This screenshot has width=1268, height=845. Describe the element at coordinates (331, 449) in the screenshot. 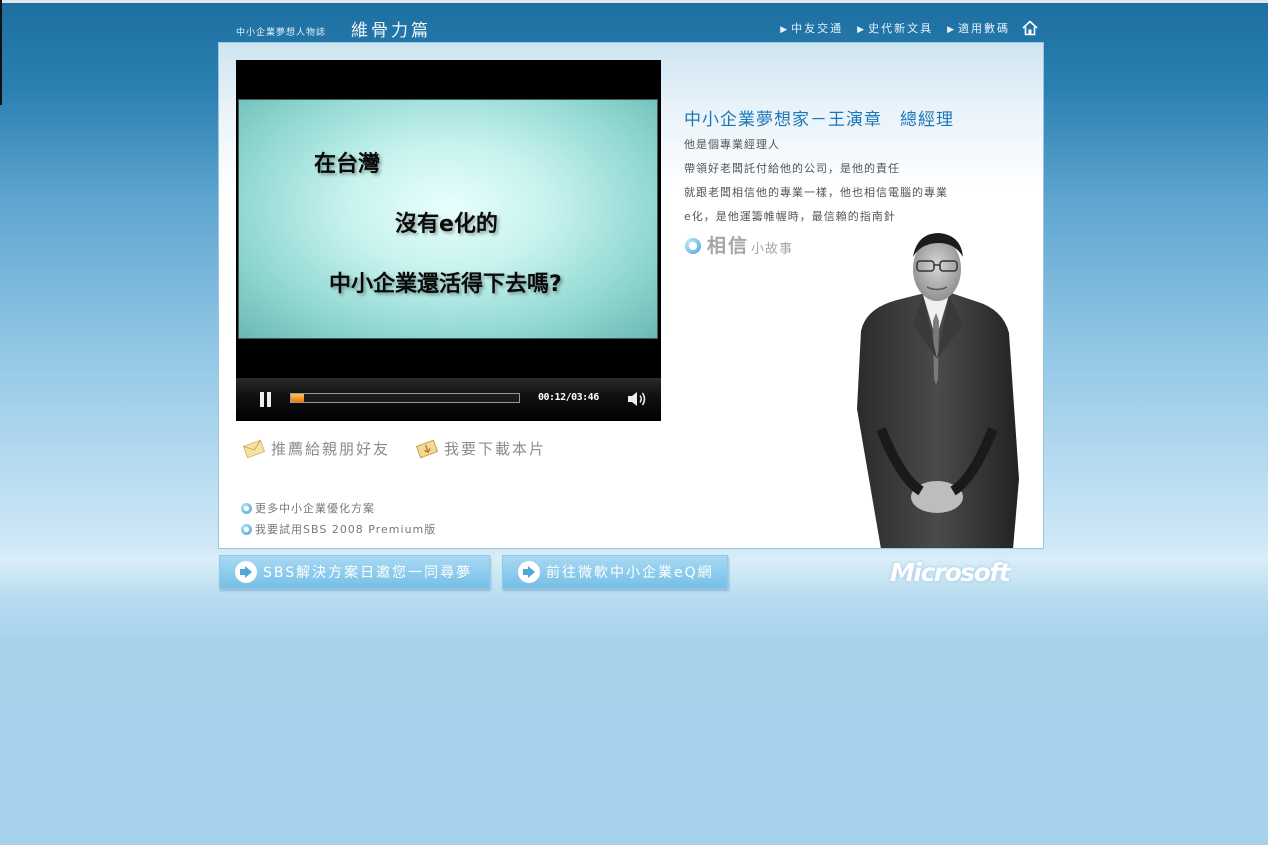

I see `recommend-label: 推薦給親朋好友` at that location.